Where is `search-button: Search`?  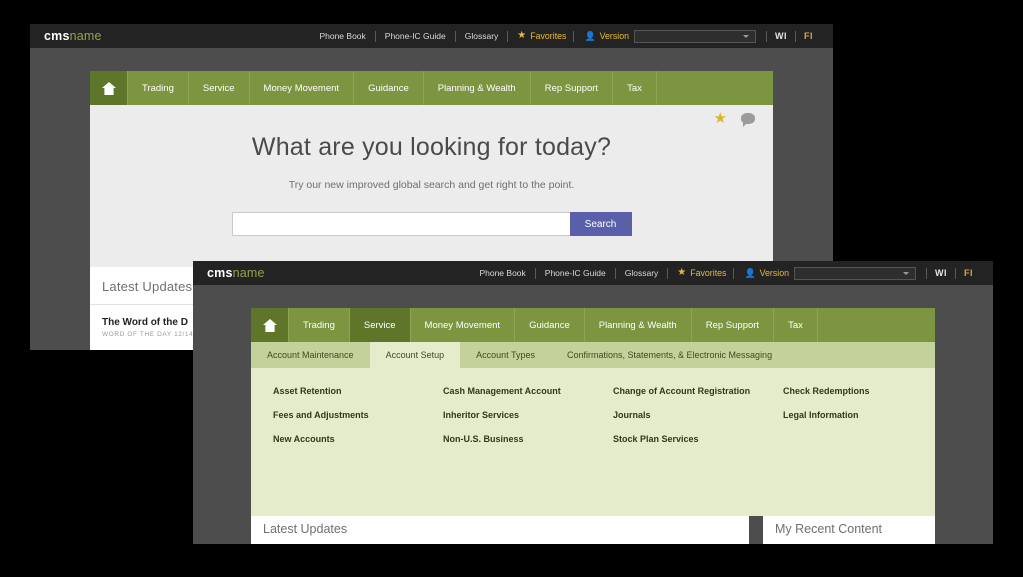
search-button: Search is located at coordinates (600, 224).